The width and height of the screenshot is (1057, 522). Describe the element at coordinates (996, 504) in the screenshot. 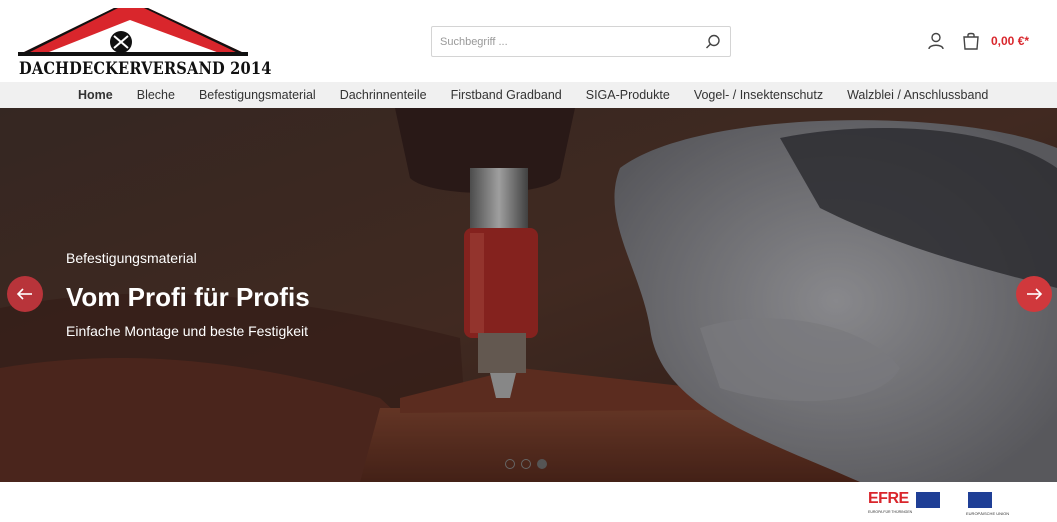

I see `eu-logo: EUROPÄISCHE UNION` at that location.